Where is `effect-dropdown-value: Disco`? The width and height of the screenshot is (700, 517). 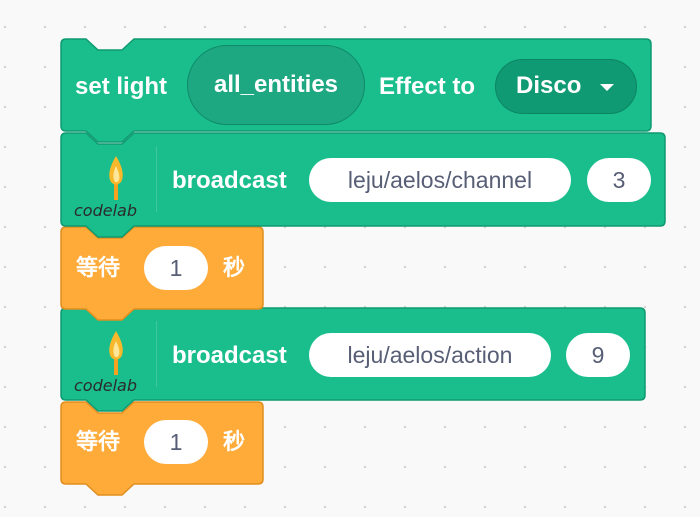
effect-dropdown-value: Disco is located at coordinates (549, 85).